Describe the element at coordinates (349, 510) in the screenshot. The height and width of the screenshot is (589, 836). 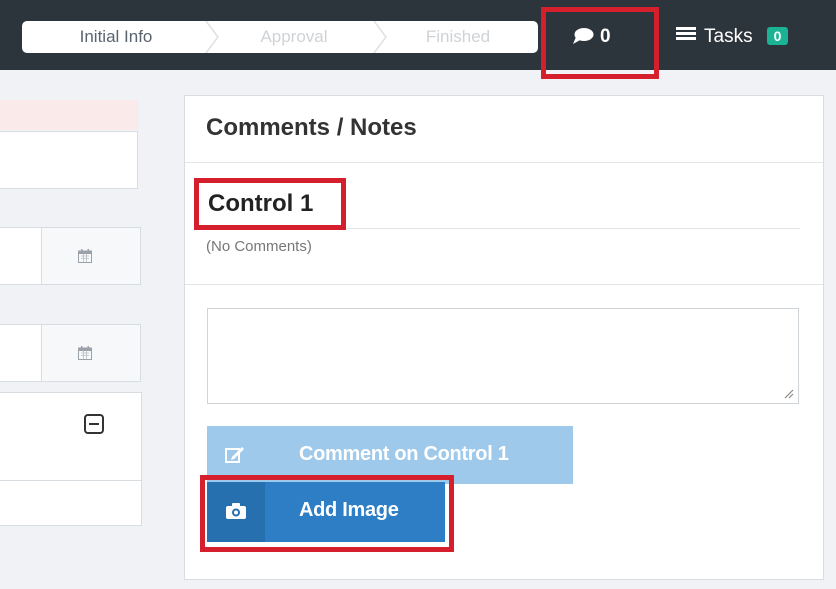
I see `add-image-label: Add Image` at that location.